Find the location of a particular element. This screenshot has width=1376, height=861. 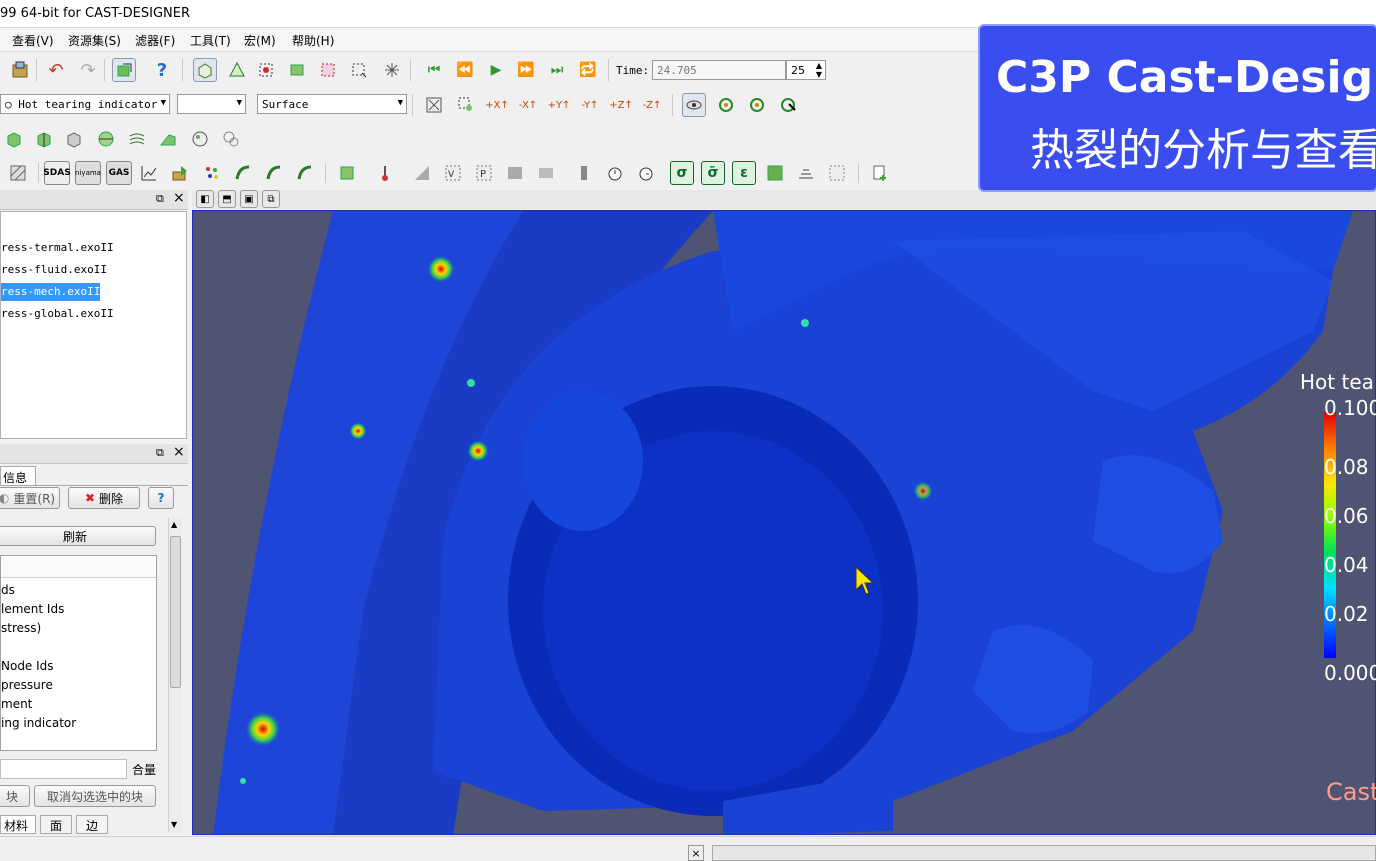

refresh-button: 刷新 is located at coordinates (78, 536).